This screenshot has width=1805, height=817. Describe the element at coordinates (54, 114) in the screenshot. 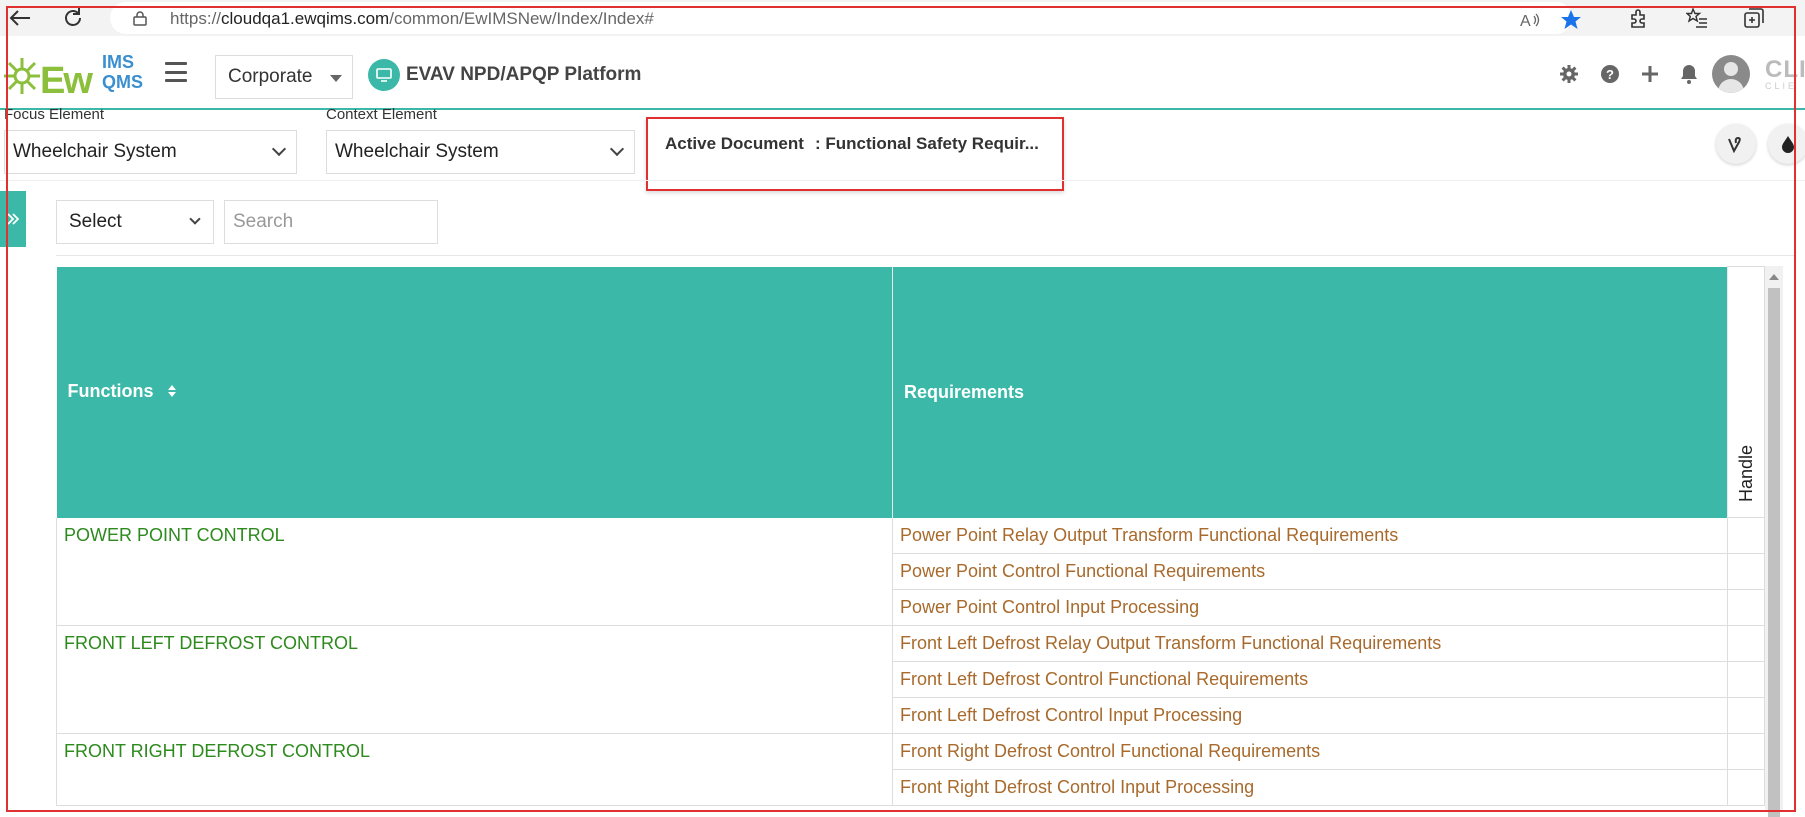

I see `focus-element-label: Focus Element` at that location.